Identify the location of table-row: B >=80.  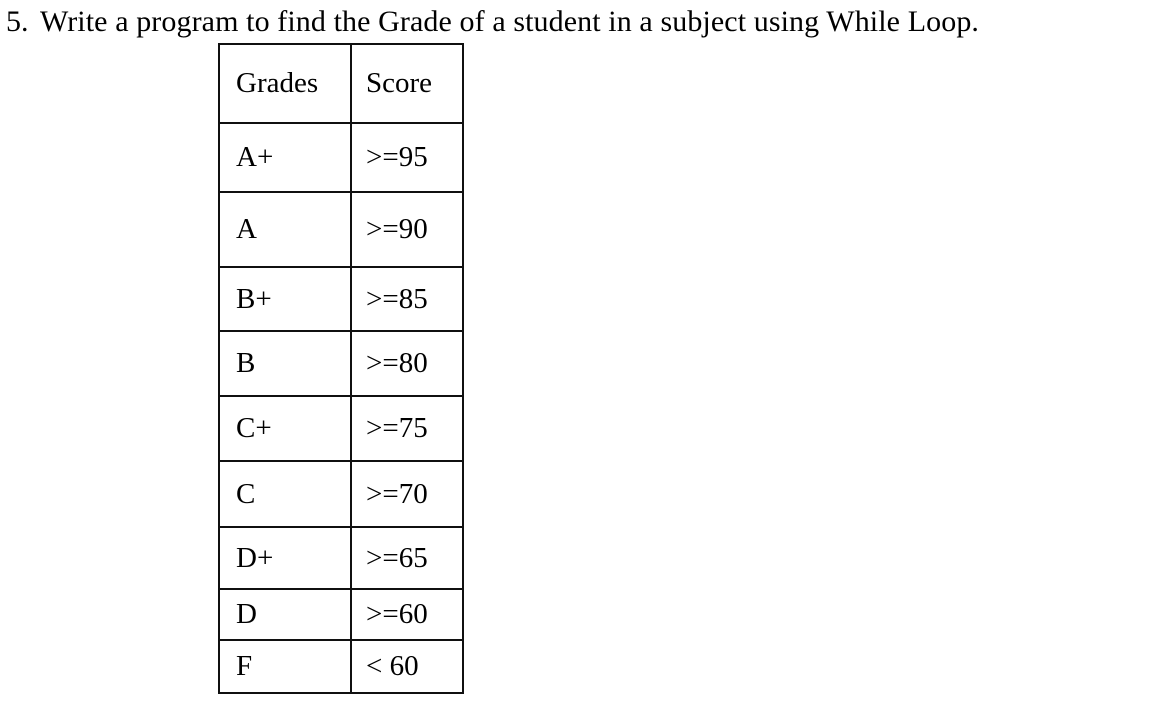
(341, 363).